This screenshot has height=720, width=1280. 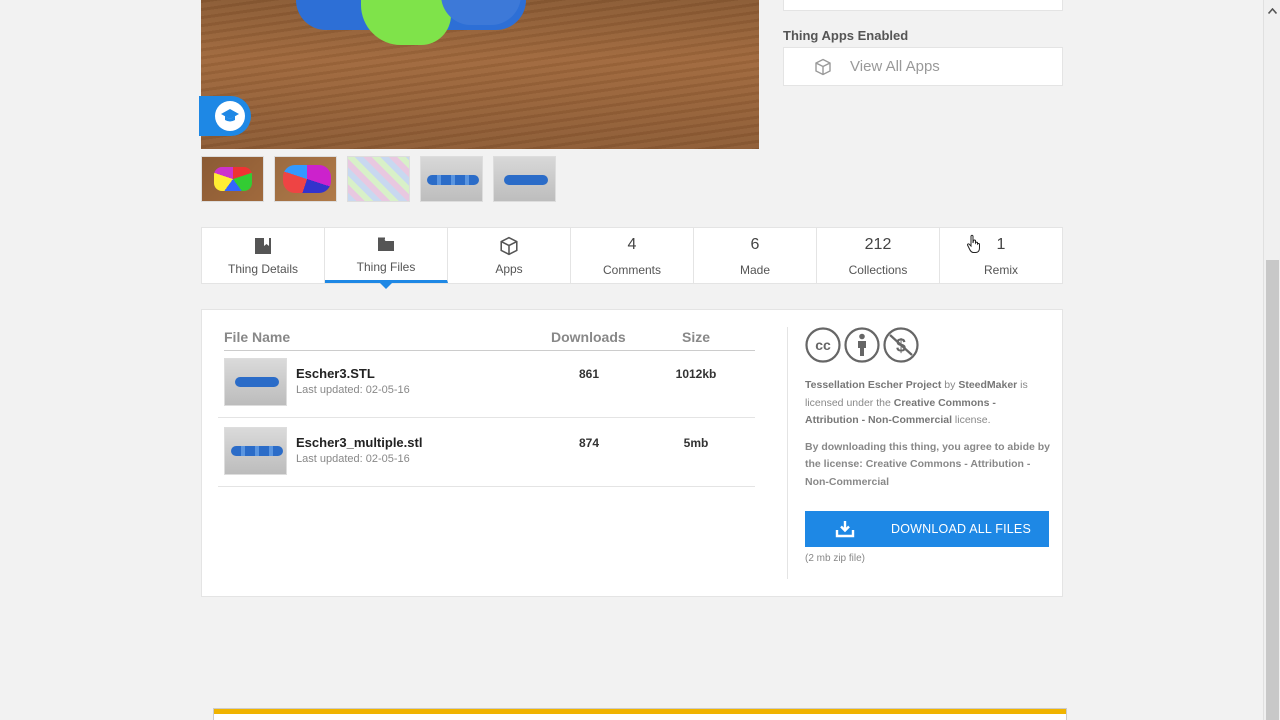 What do you see at coordinates (1001, 255) in the screenshot?
I see `tab-remix: 1 Remix` at bounding box center [1001, 255].